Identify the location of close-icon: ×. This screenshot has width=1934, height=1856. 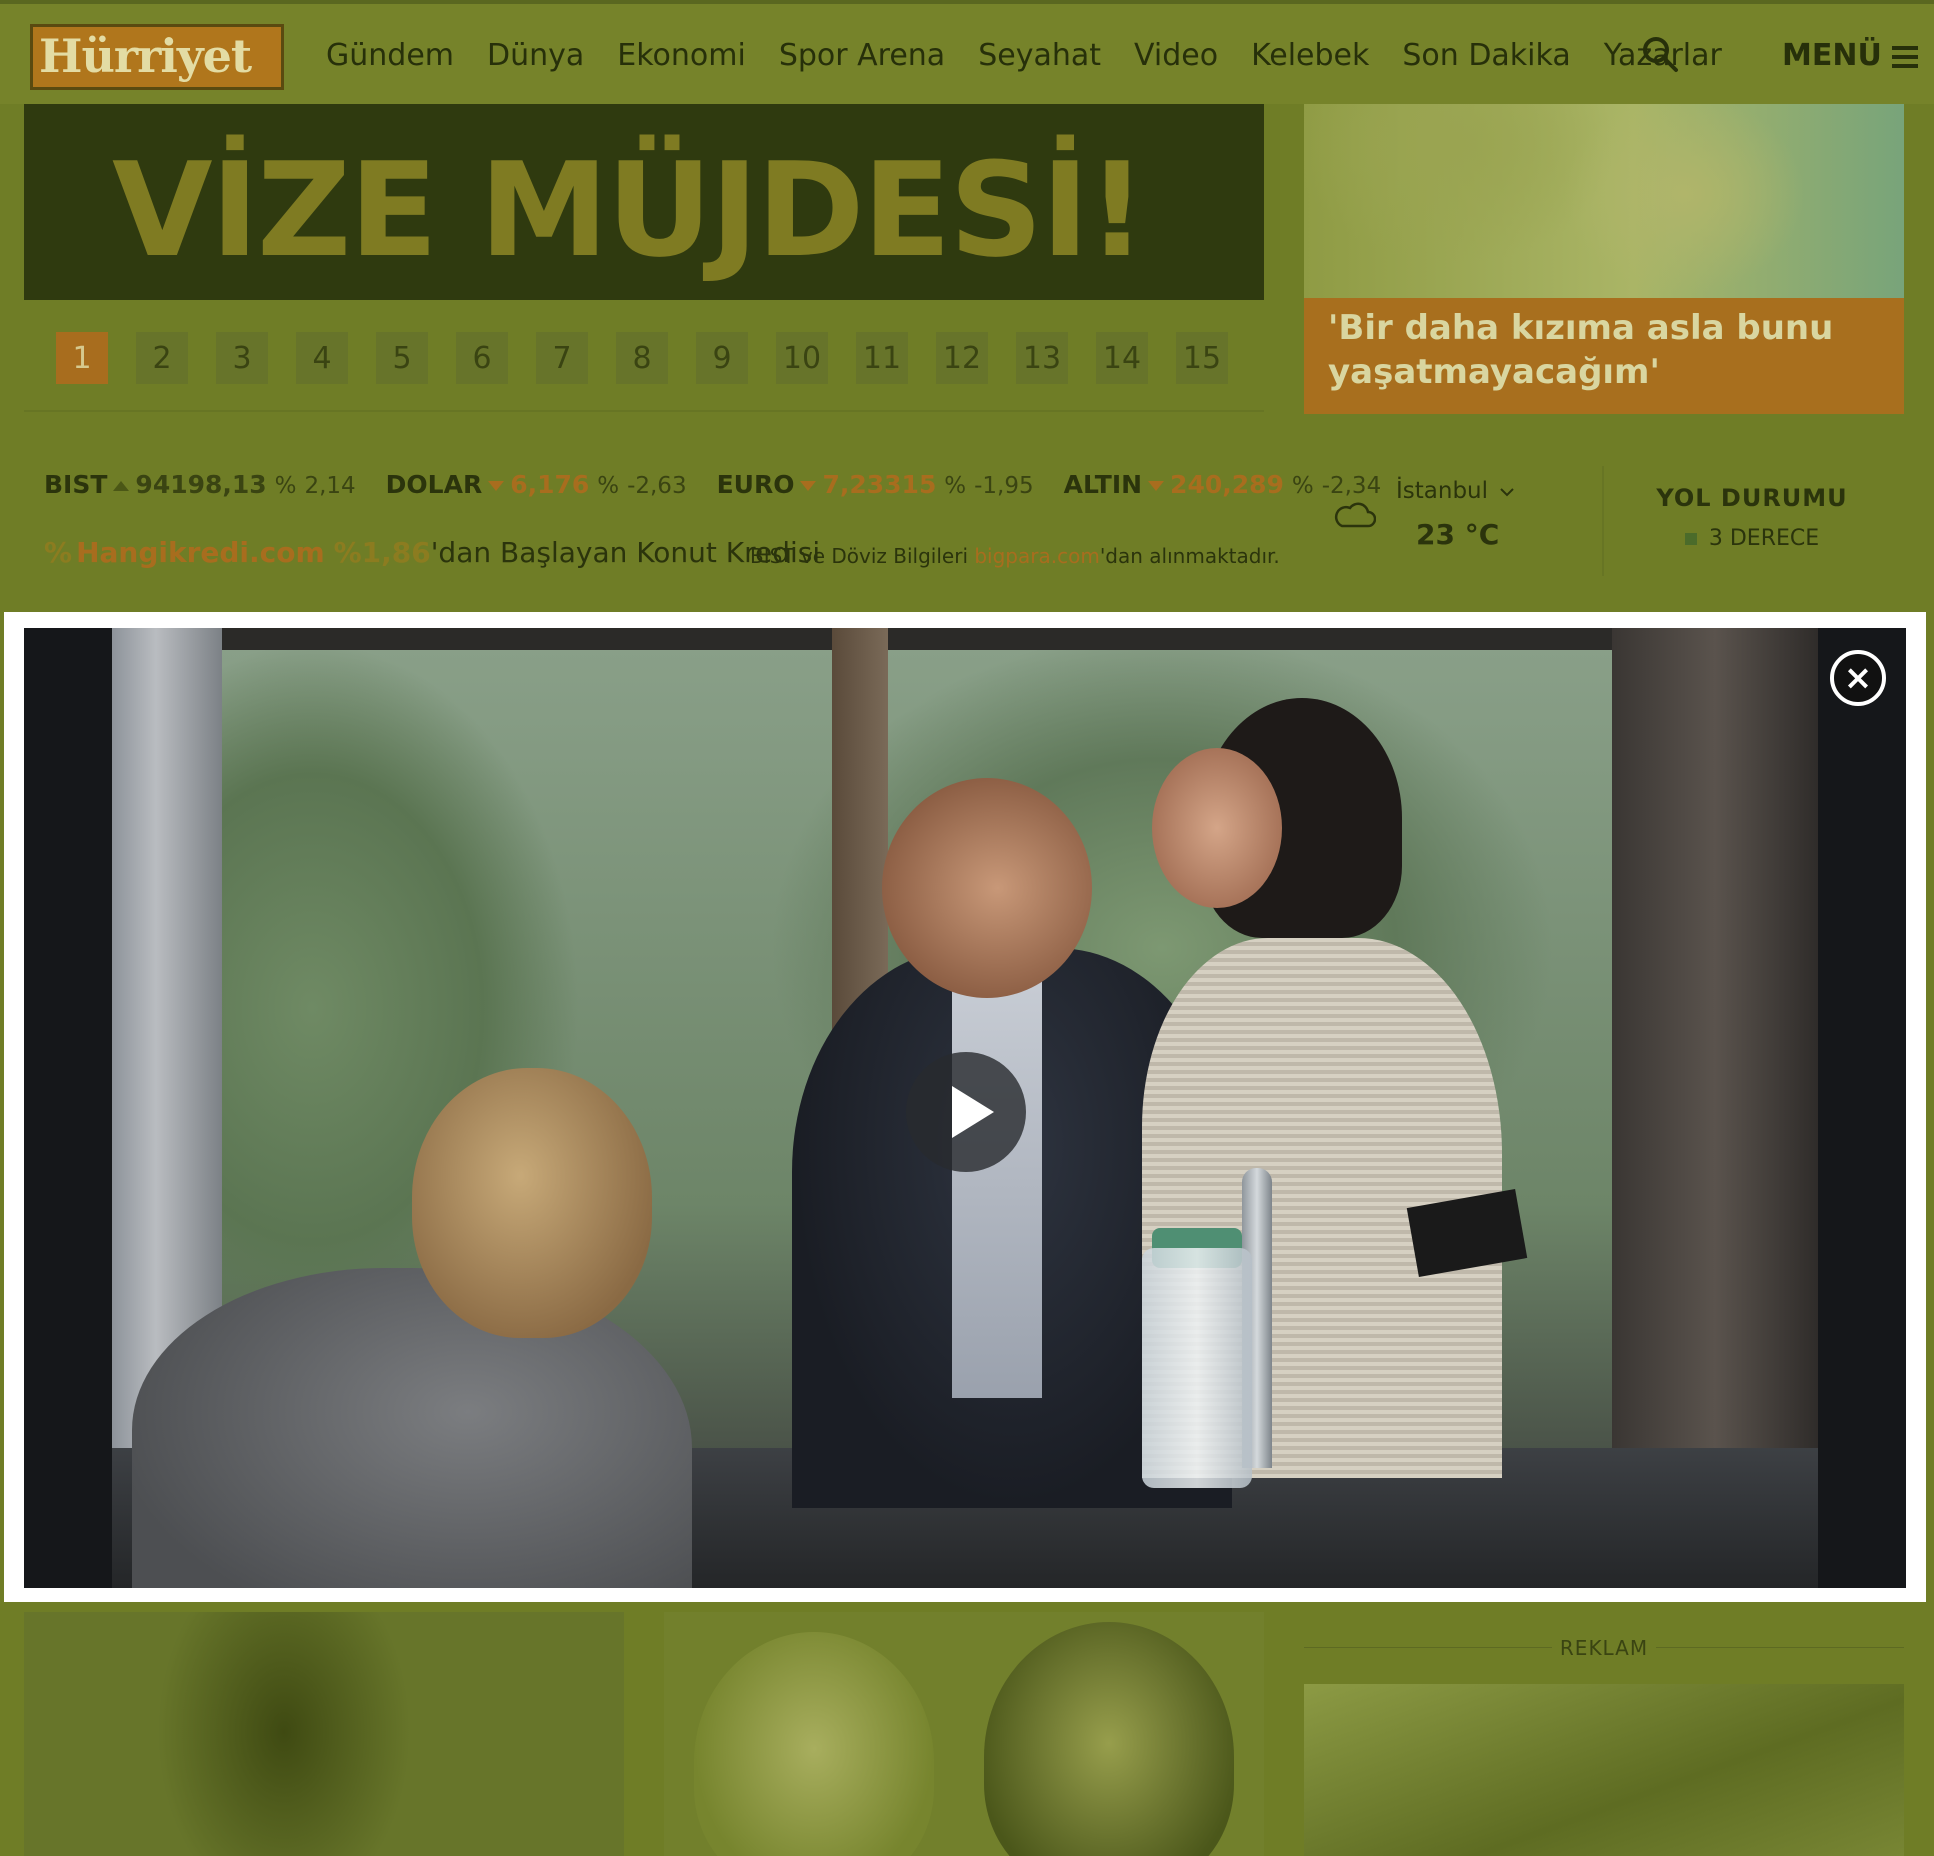
(1858, 678).